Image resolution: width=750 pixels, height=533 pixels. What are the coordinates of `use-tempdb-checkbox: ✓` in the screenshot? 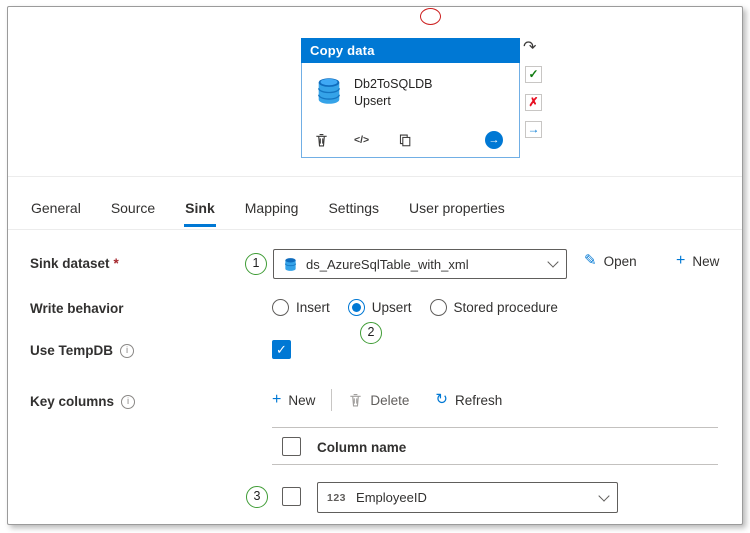 It's located at (281, 349).